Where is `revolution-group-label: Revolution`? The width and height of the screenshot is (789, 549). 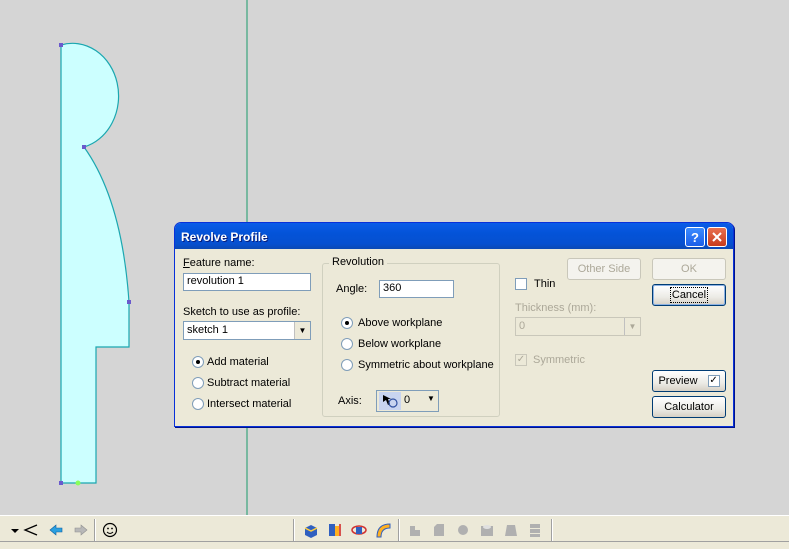 revolution-group-label: Revolution is located at coordinates (358, 262).